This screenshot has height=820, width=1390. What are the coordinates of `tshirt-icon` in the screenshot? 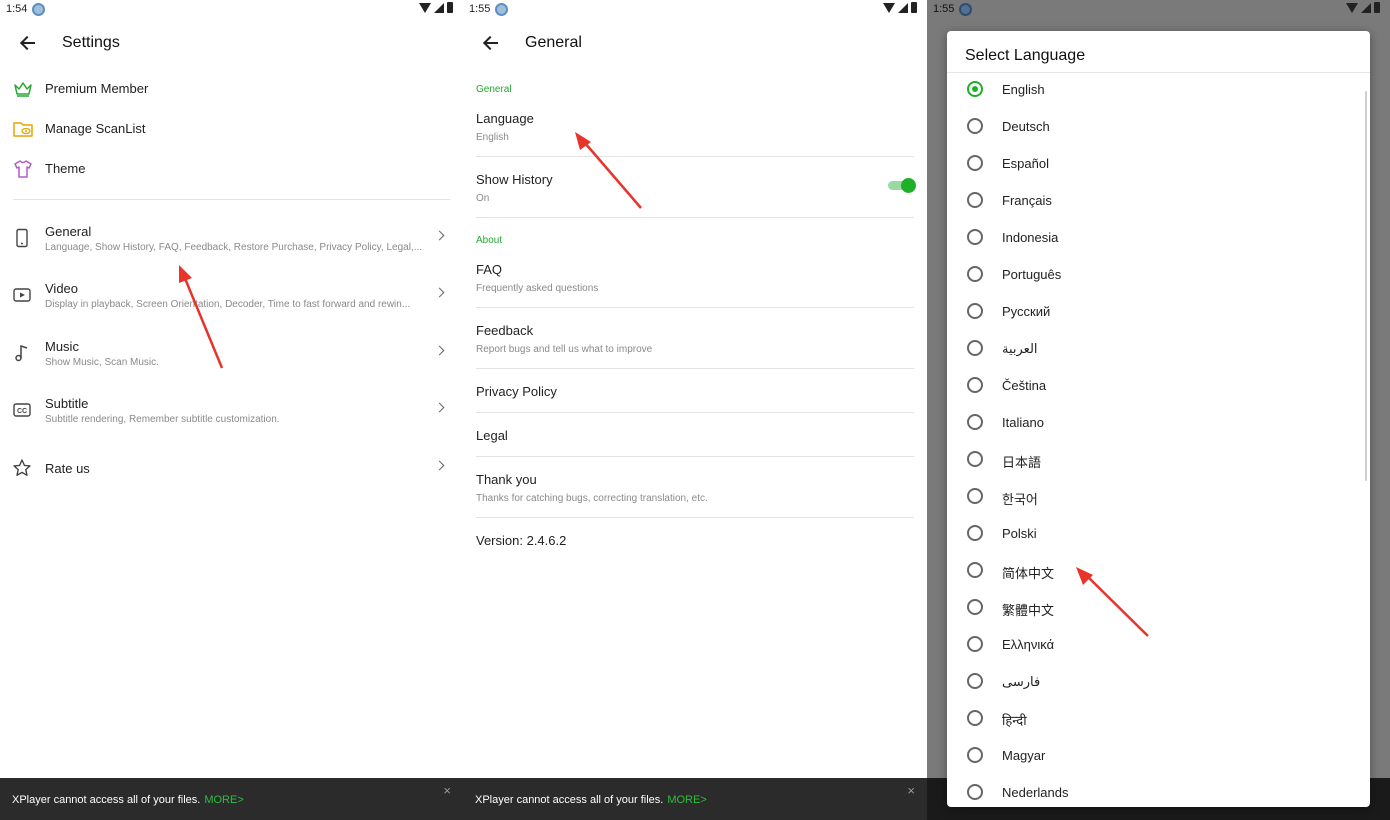 It's located at (23, 169).